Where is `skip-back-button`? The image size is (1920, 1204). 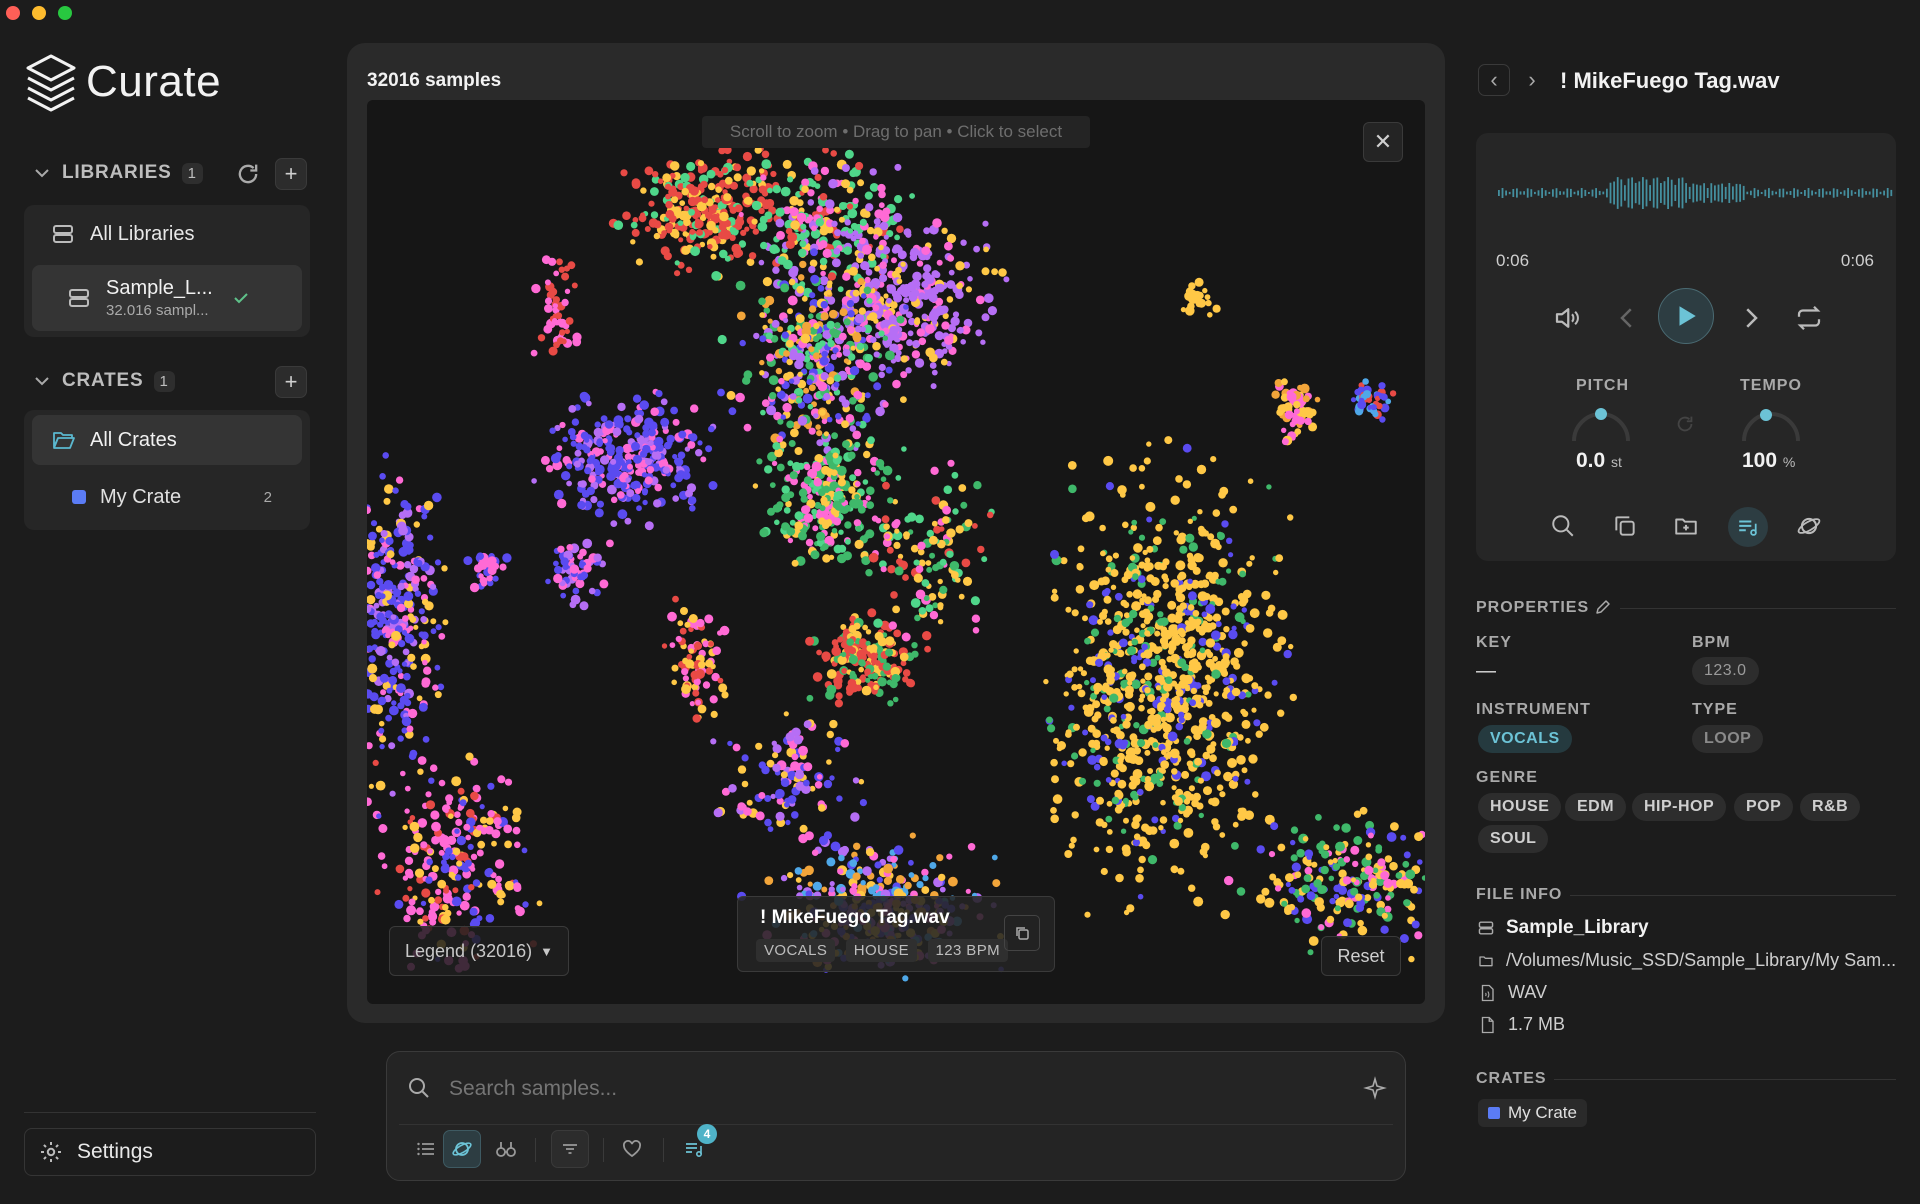 skip-back-button is located at coordinates (1627, 320).